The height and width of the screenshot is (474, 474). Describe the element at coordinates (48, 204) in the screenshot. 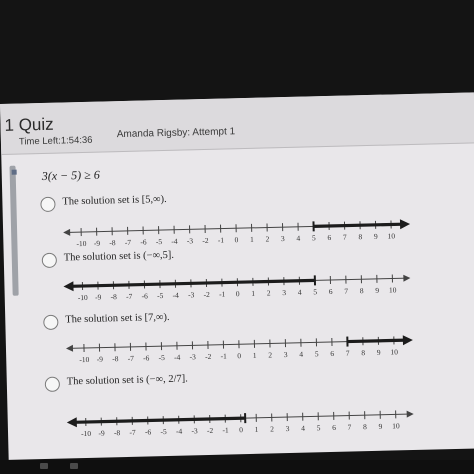

I see `option-1-radio` at that location.